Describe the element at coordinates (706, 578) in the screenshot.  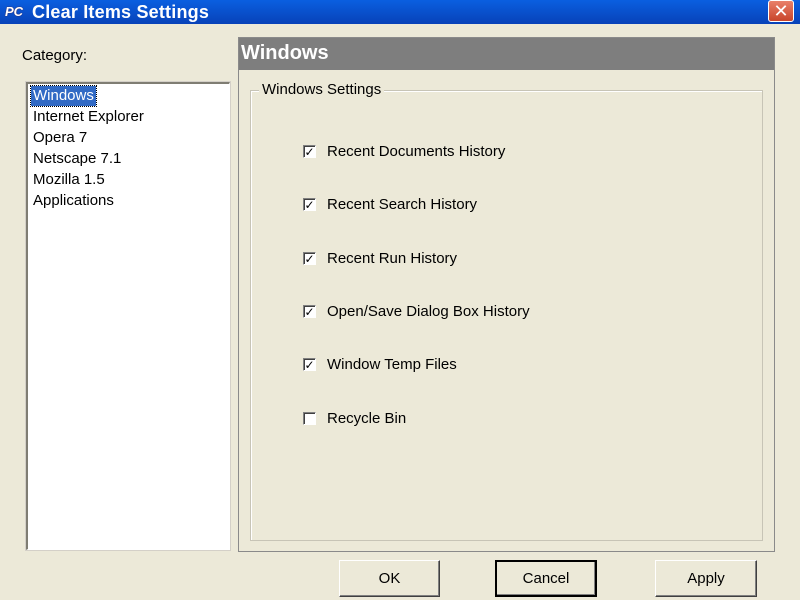
I see `apply-button: Apply` at that location.